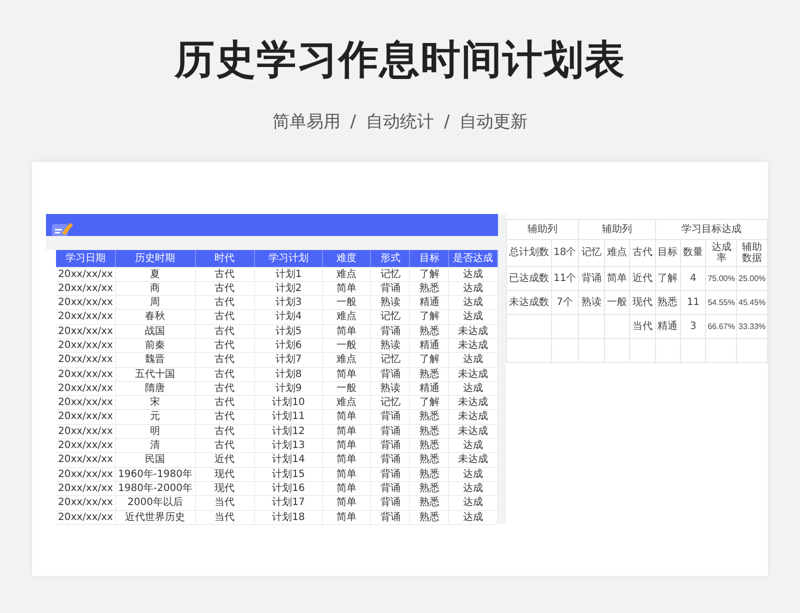  Describe the element at coordinates (155, 288) in the screenshot. I see `table-cell: 商` at that location.